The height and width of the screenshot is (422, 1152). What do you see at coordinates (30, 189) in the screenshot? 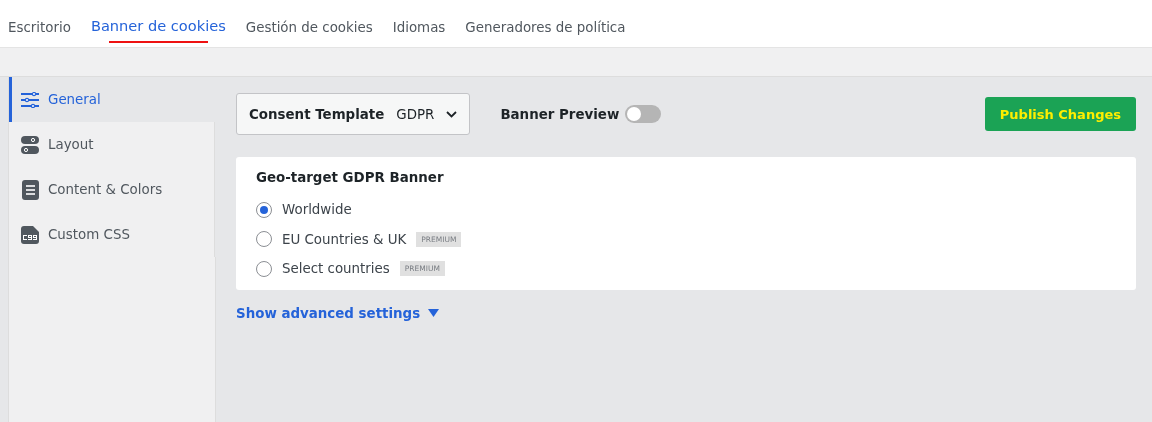
I see `document-icon` at bounding box center [30, 189].